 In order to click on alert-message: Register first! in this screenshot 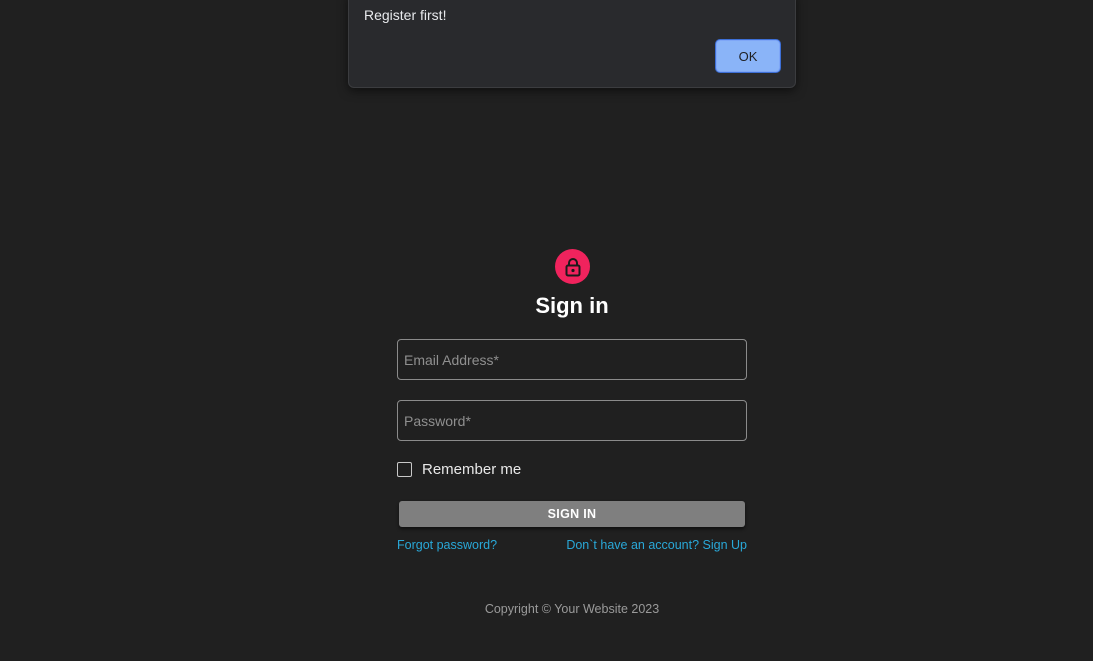, I will do `click(405, 15)`.